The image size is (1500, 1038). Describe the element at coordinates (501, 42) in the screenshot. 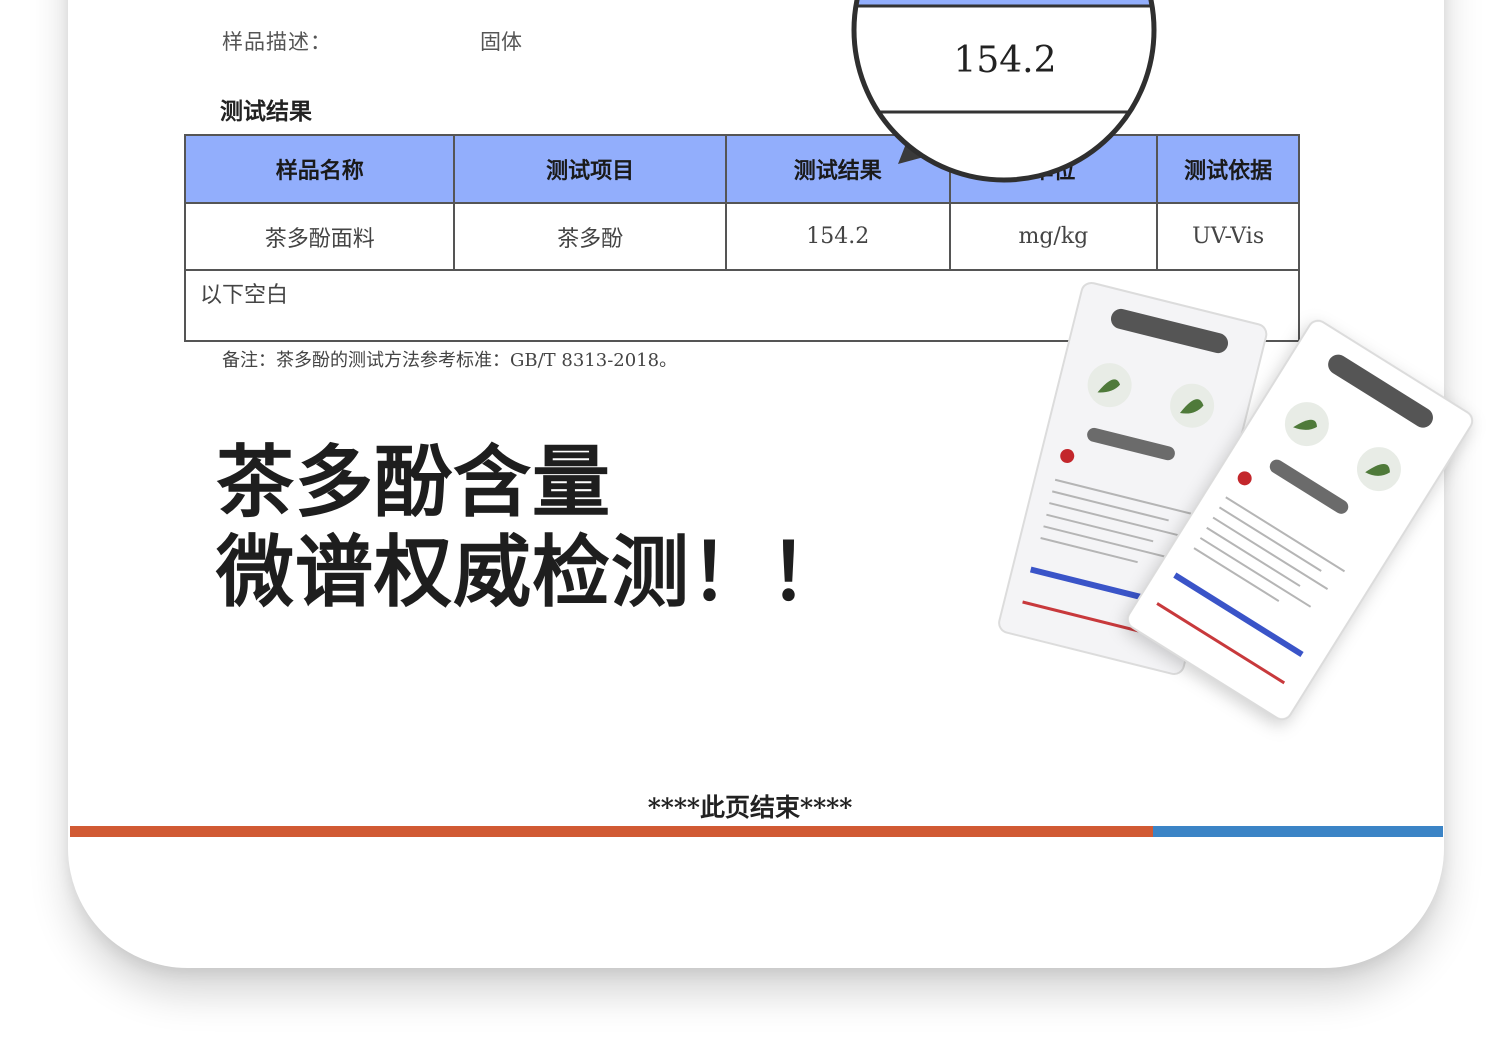

I see `sample-description-value: 固体` at that location.